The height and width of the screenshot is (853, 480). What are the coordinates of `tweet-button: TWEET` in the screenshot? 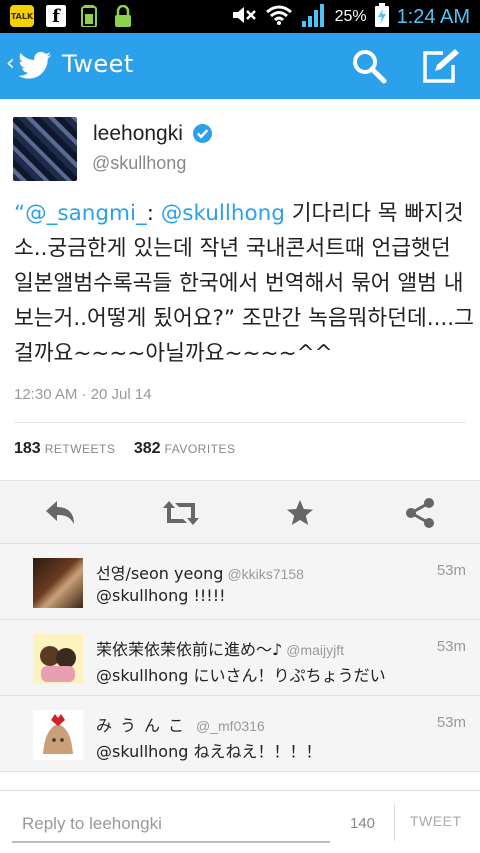 It's located at (436, 821).